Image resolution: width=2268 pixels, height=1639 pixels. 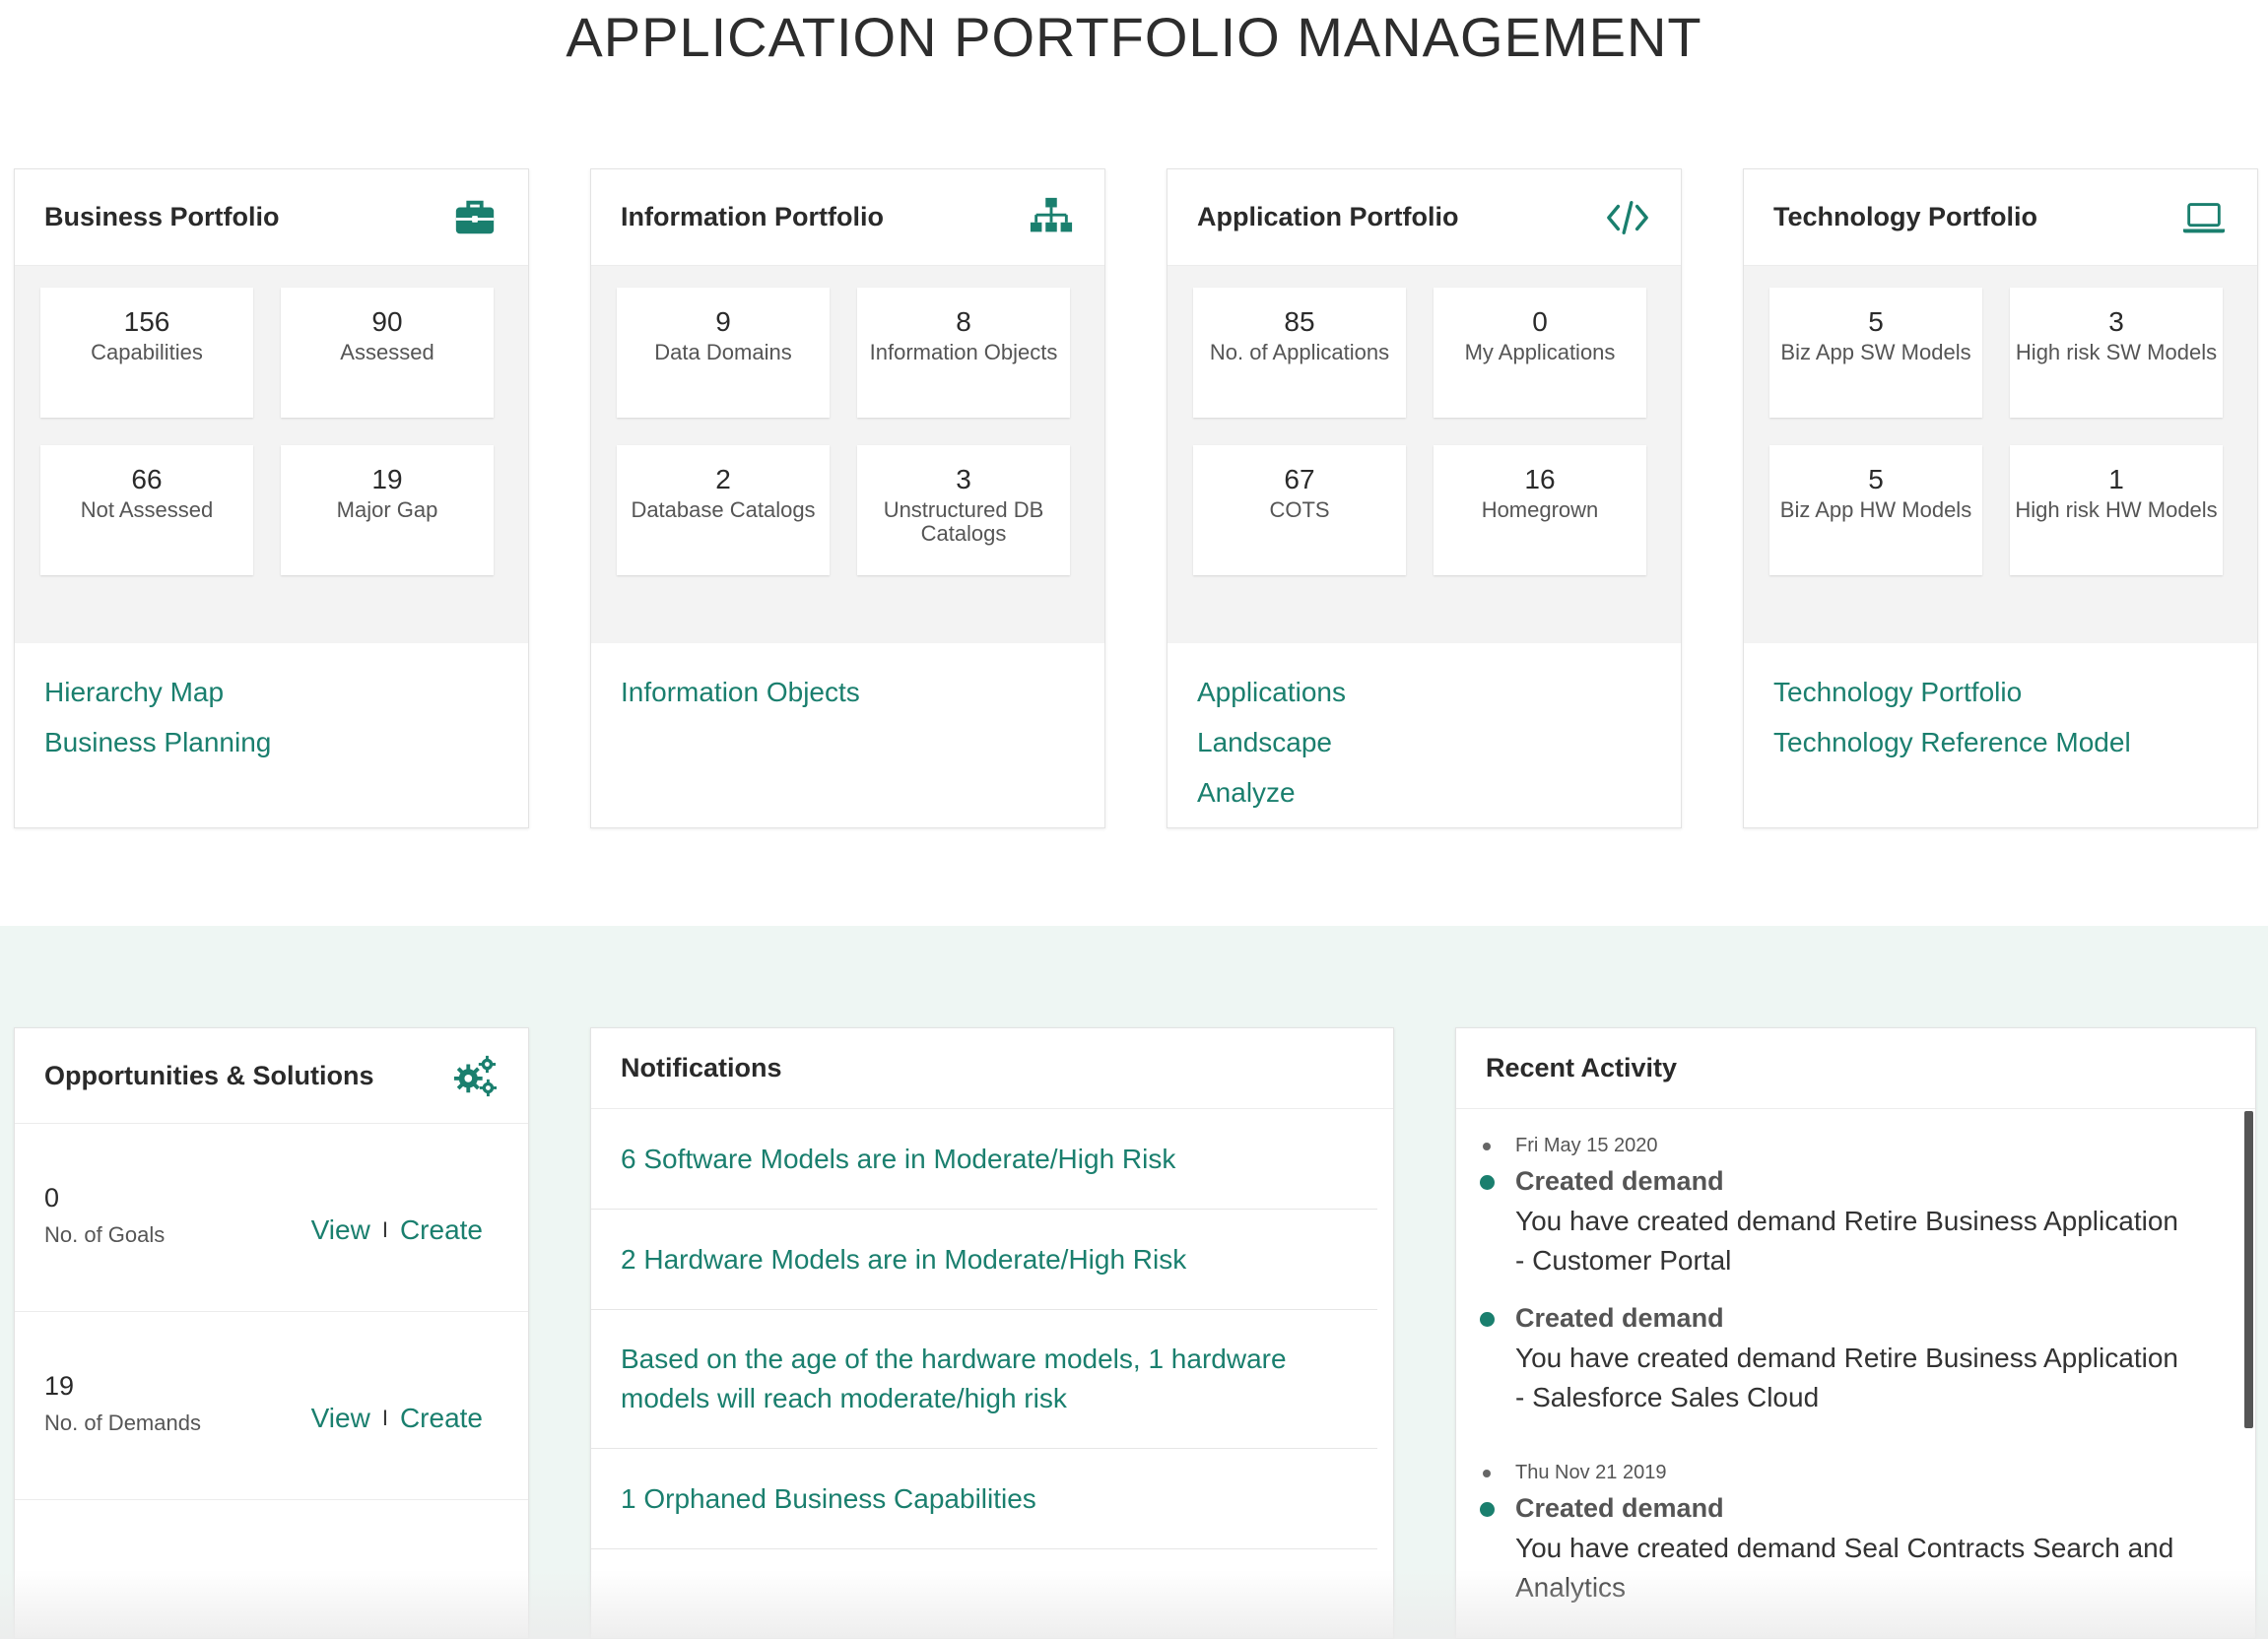 What do you see at coordinates (984, 1499) in the screenshot?
I see `notification-item: 1 Orphaned Business Capabilities` at bounding box center [984, 1499].